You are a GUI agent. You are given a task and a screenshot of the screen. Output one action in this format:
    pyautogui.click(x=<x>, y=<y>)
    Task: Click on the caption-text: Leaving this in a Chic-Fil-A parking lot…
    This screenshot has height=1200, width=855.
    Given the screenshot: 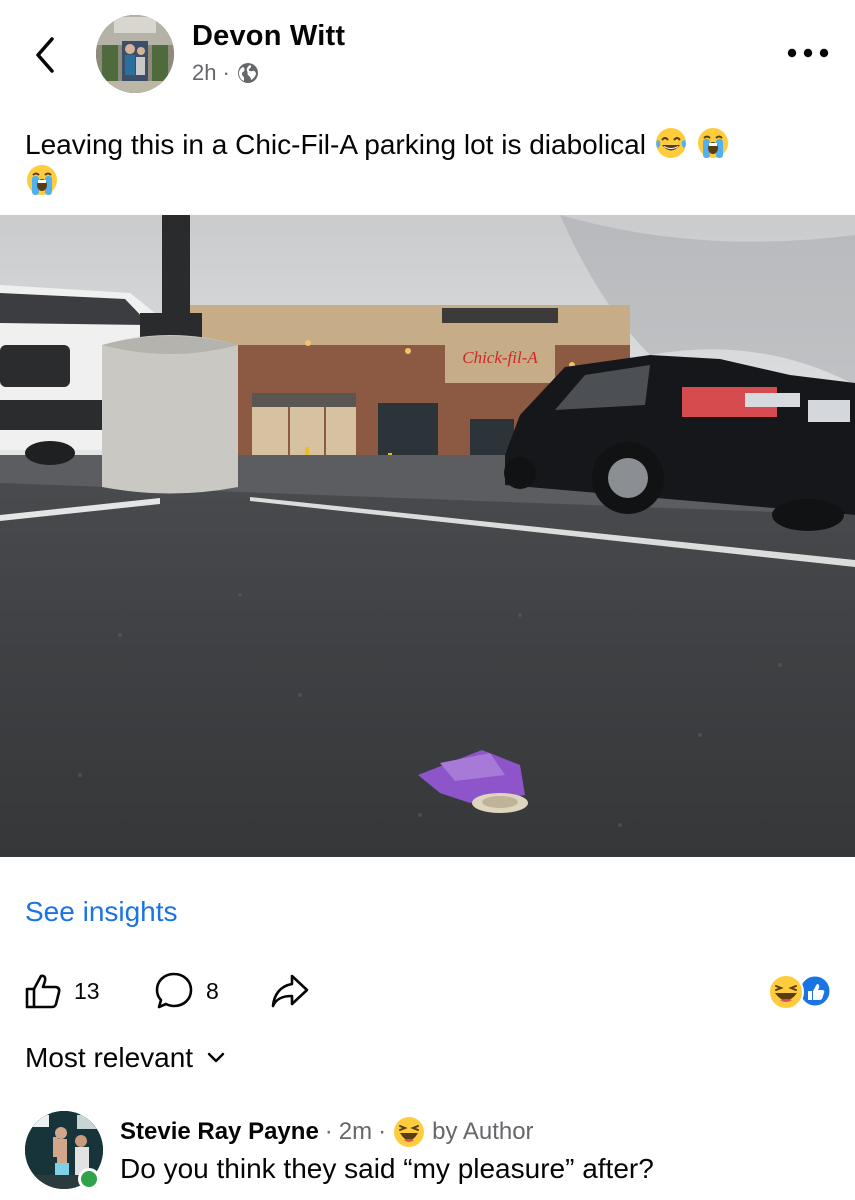 What is the action you would take?
    pyautogui.click(x=335, y=144)
    